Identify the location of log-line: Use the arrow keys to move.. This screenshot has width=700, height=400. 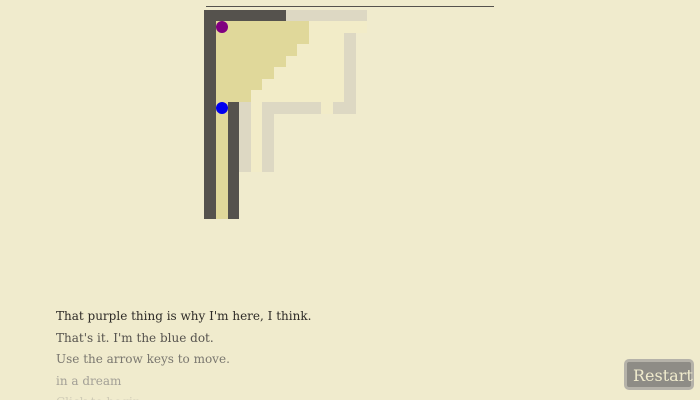
(143, 359).